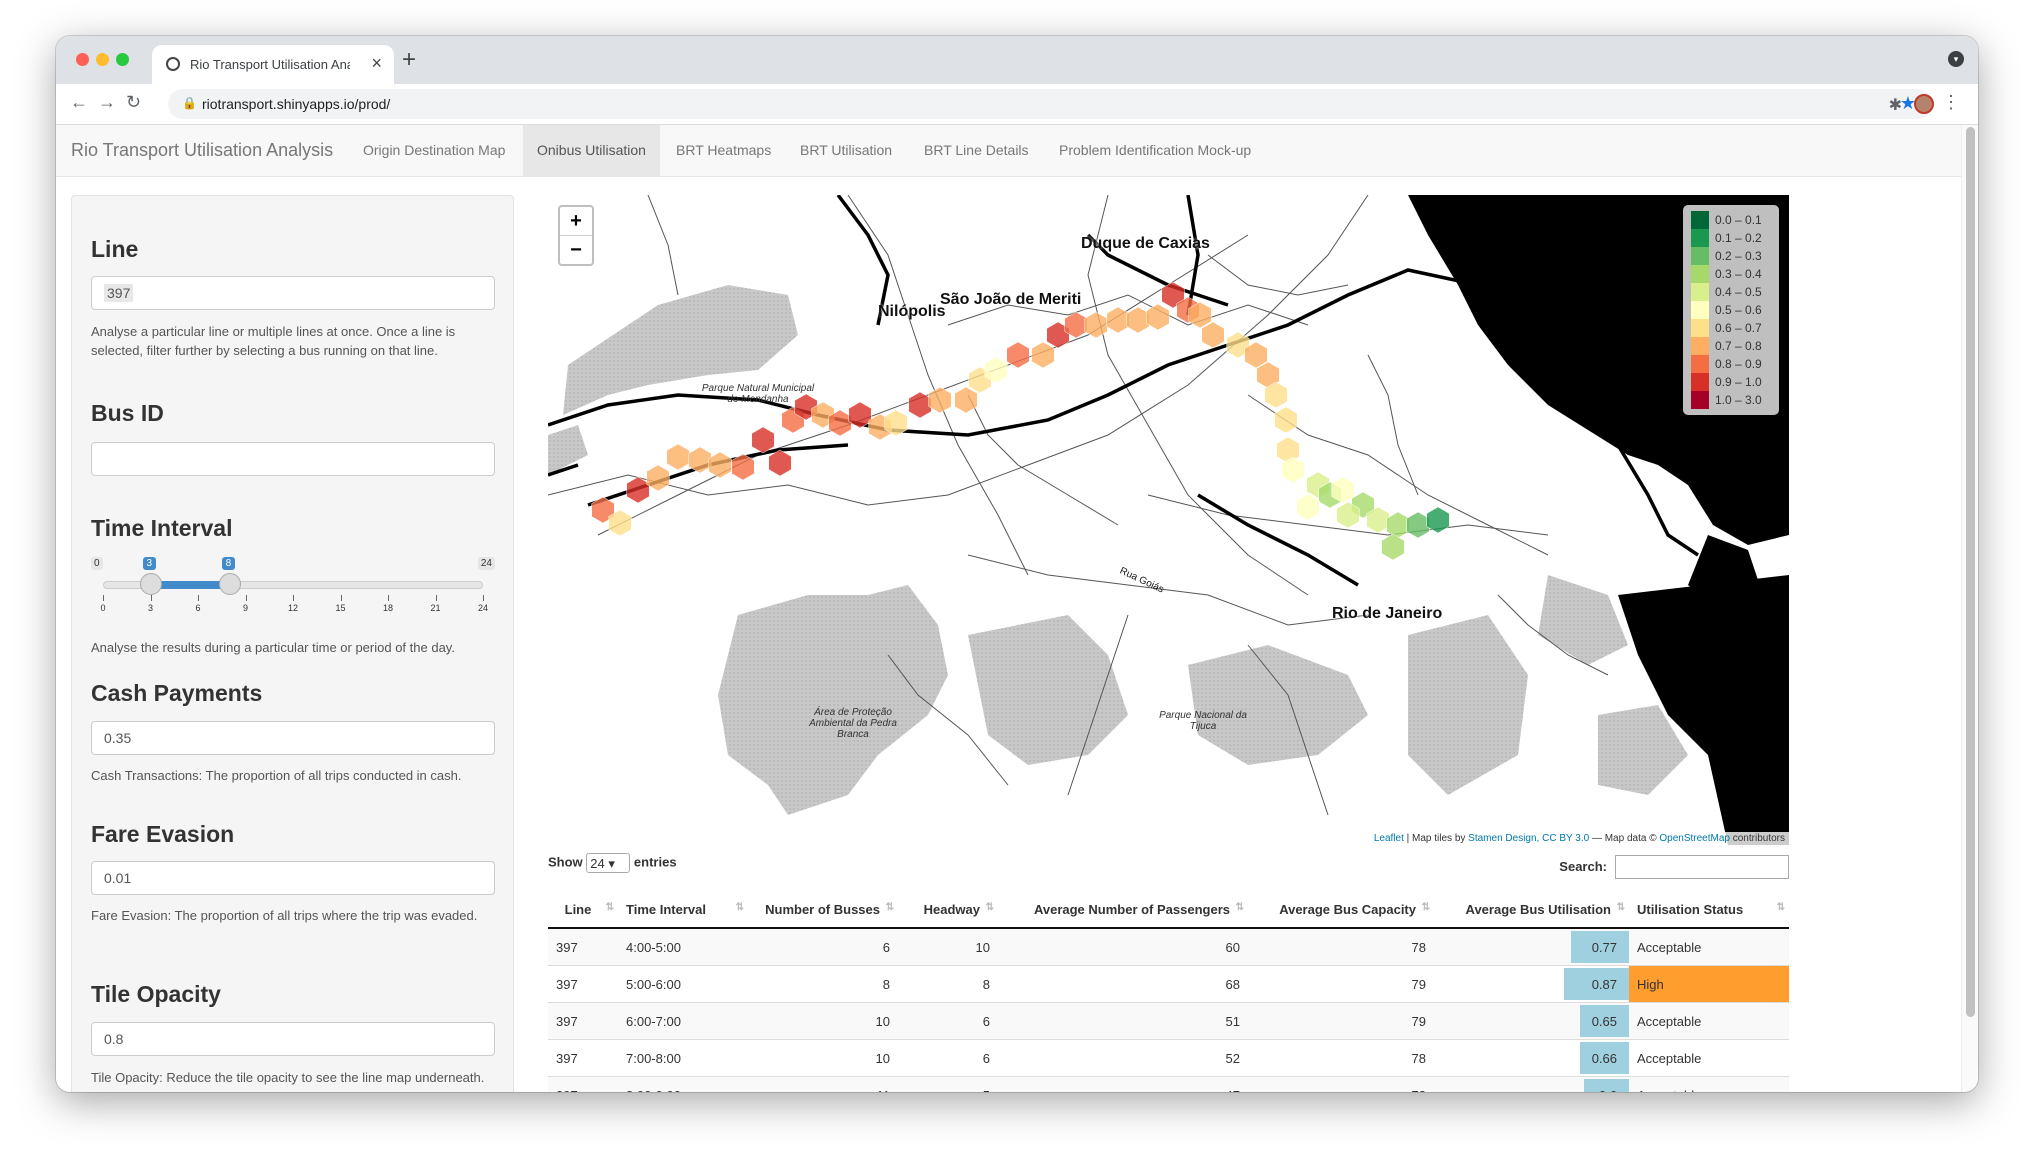 The width and height of the screenshot is (2032, 1166). Describe the element at coordinates (1168, 1084) in the screenshot. I see `table-row: 3978:00-9:001154778 0.6 Acceptable` at that location.